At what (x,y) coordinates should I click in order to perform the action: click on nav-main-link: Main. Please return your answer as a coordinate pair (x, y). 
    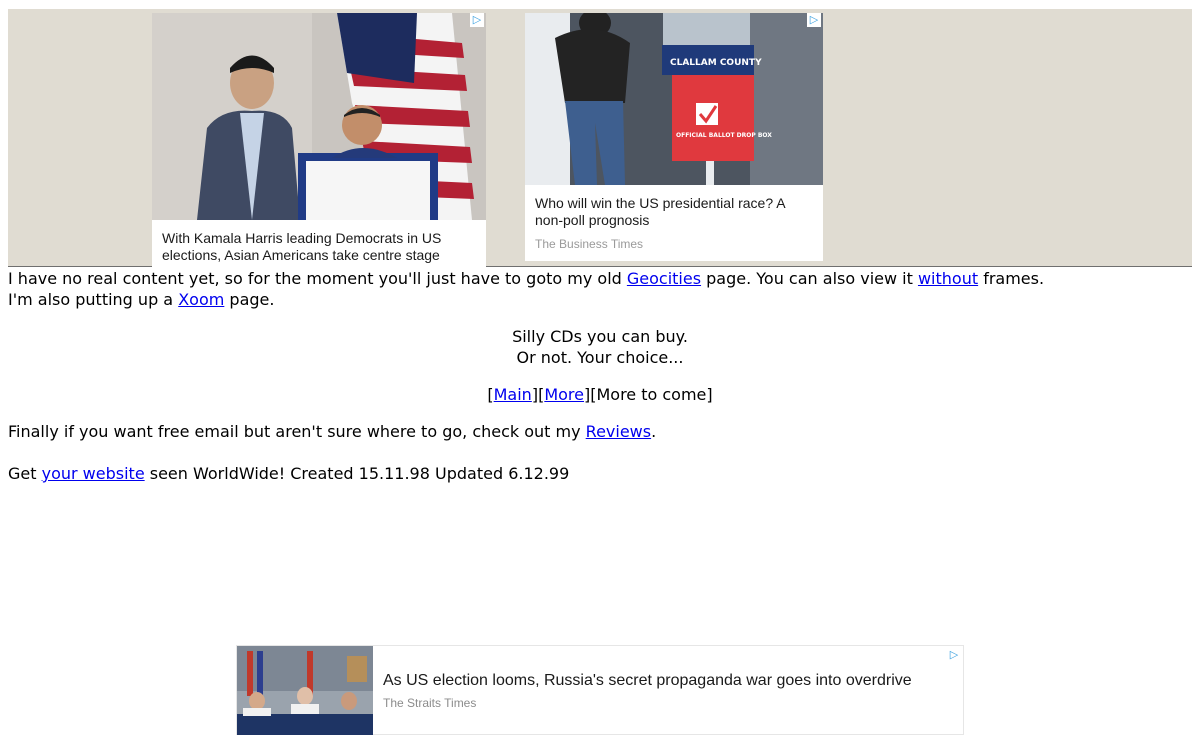
    Looking at the image, I should click on (513, 394).